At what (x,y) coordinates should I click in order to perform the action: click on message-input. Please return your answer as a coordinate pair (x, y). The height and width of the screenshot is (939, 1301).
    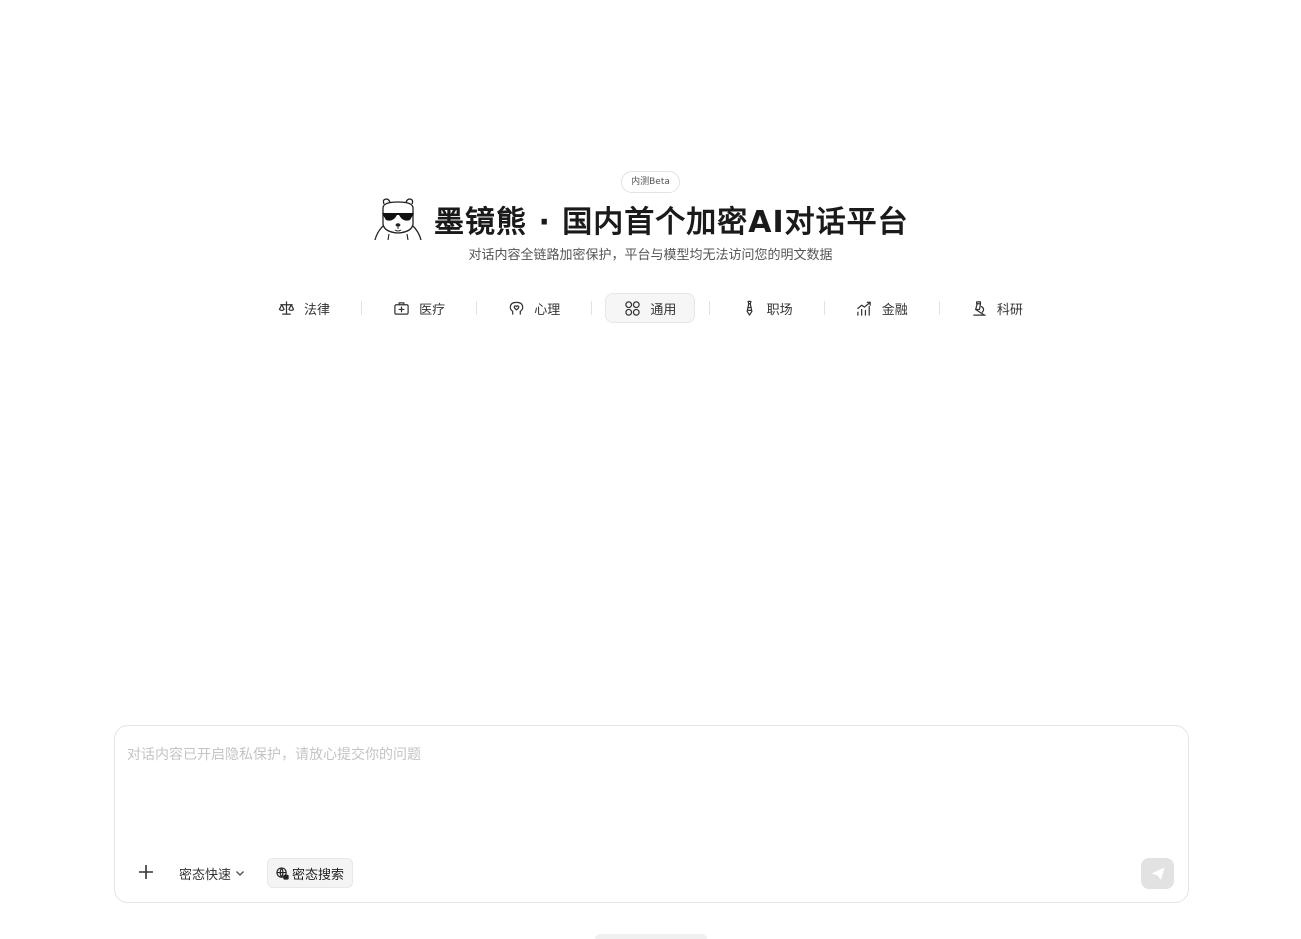
    Looking at the image, I should click on (647, 794).